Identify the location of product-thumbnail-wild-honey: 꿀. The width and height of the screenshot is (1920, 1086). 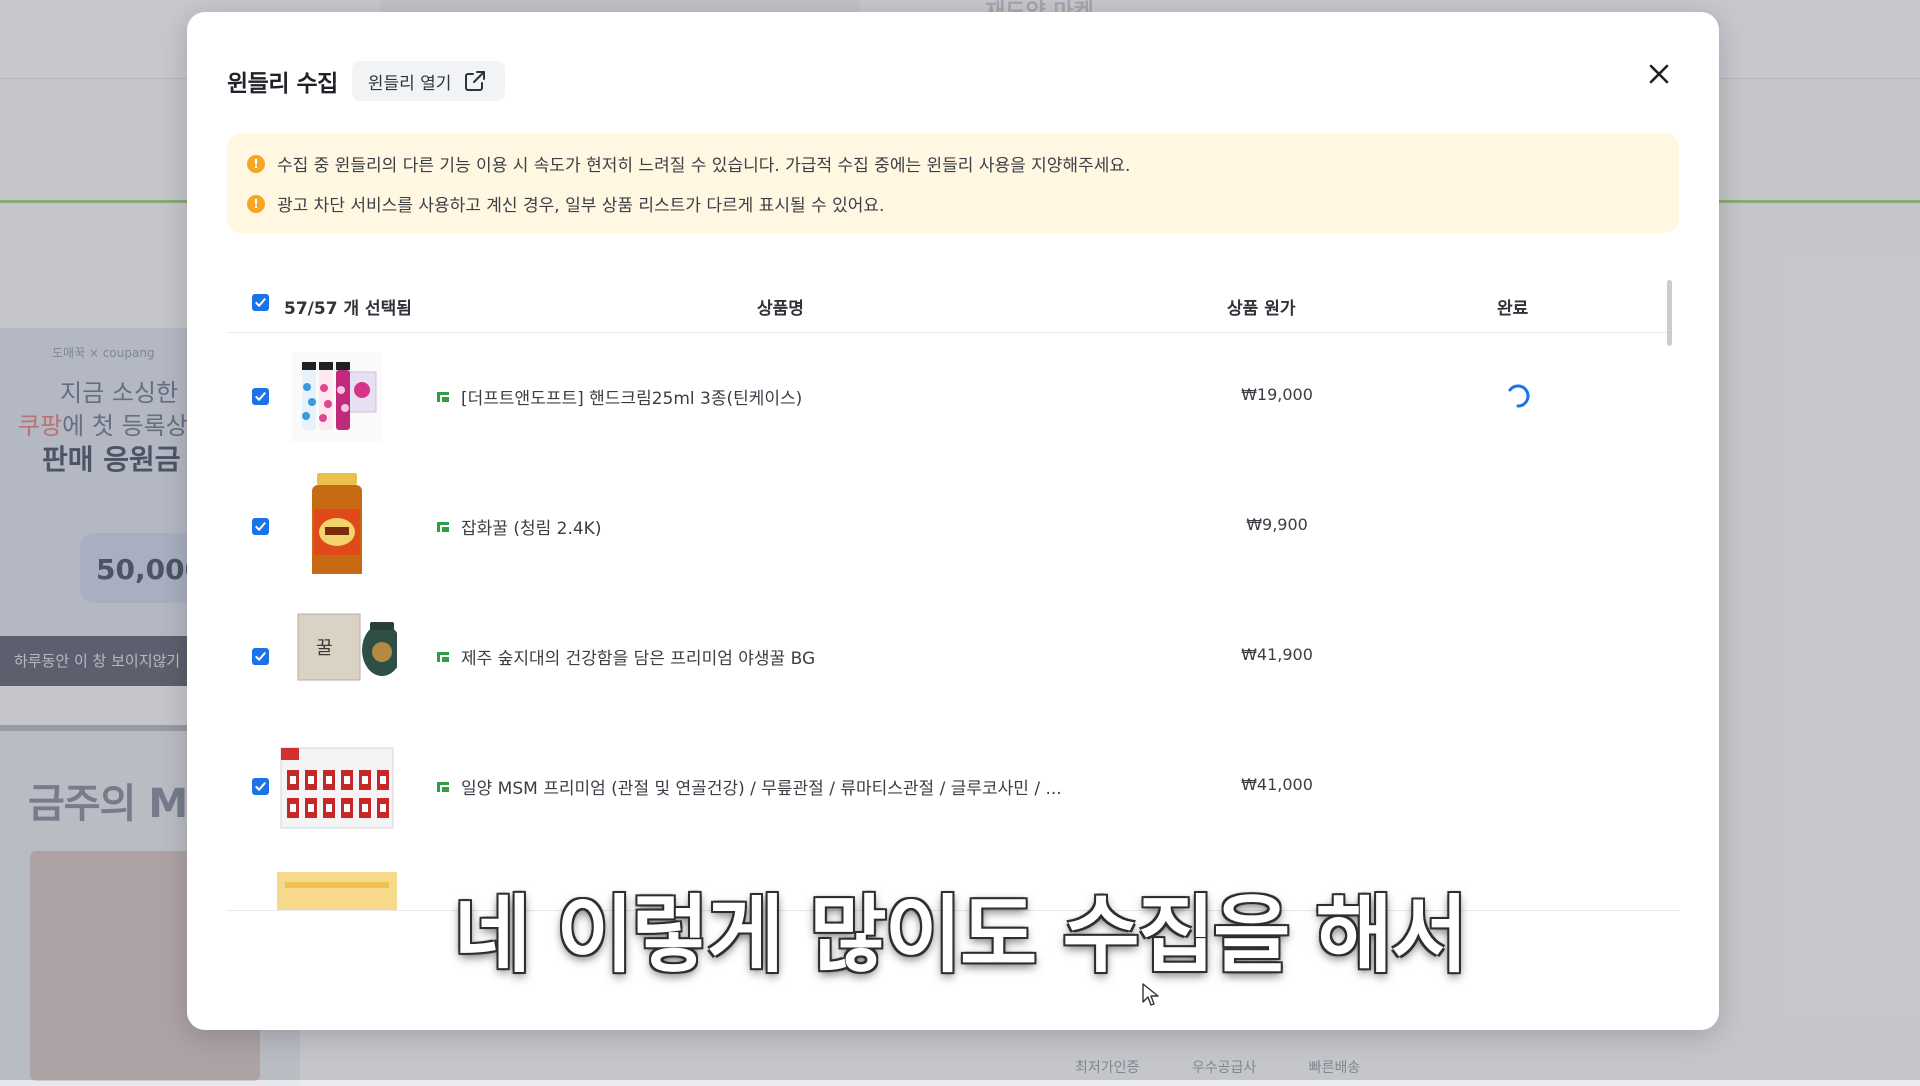
(344, 647).